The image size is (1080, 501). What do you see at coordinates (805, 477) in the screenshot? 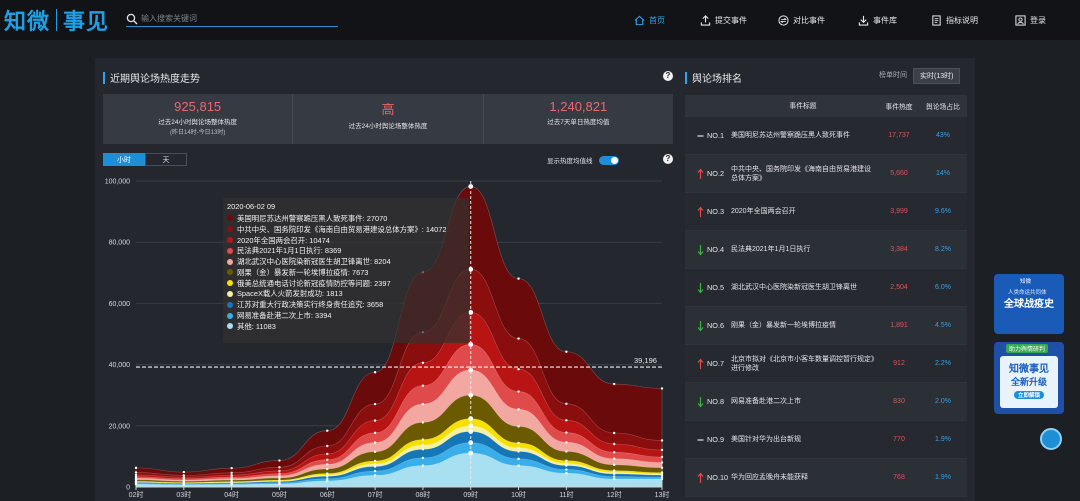
I see `event-title: 华为回应孟晚舟未能获释` at bounding box center [805, 477].